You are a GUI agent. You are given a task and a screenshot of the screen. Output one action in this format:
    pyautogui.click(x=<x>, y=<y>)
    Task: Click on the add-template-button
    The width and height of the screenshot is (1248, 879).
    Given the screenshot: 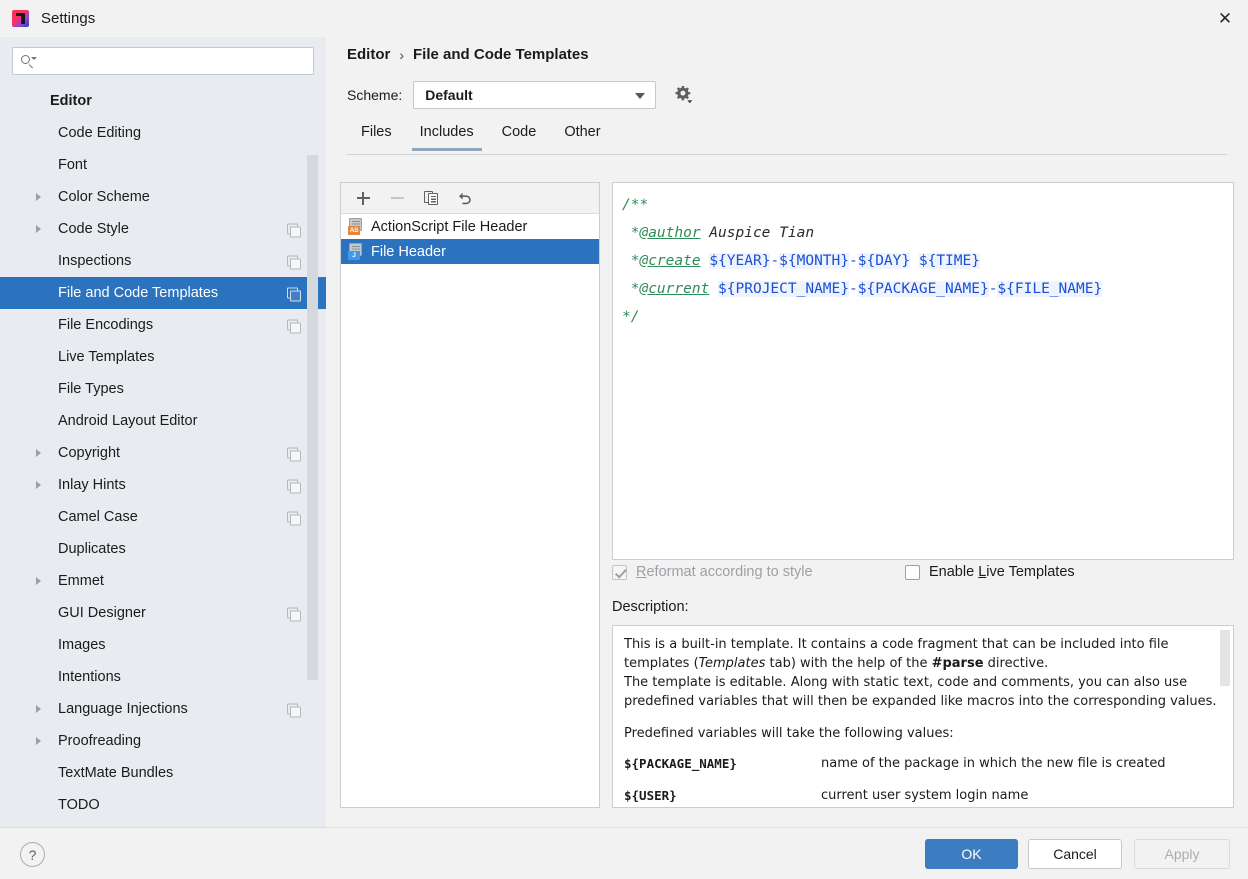 What is the action you would take?
    pyautogui.click(x=363, y=198)
    